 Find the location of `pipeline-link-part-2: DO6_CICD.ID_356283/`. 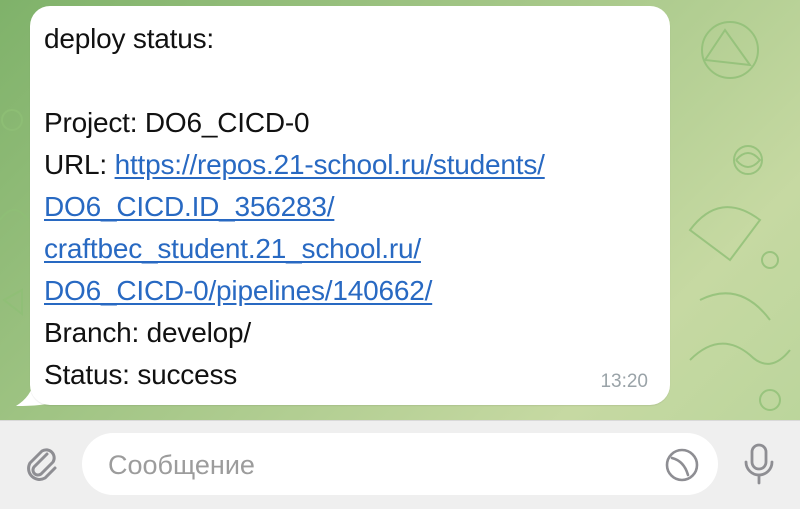

pipeline-link-part-2: DO6_CICD.ID_356283/ is located at coordinates (348, 207).